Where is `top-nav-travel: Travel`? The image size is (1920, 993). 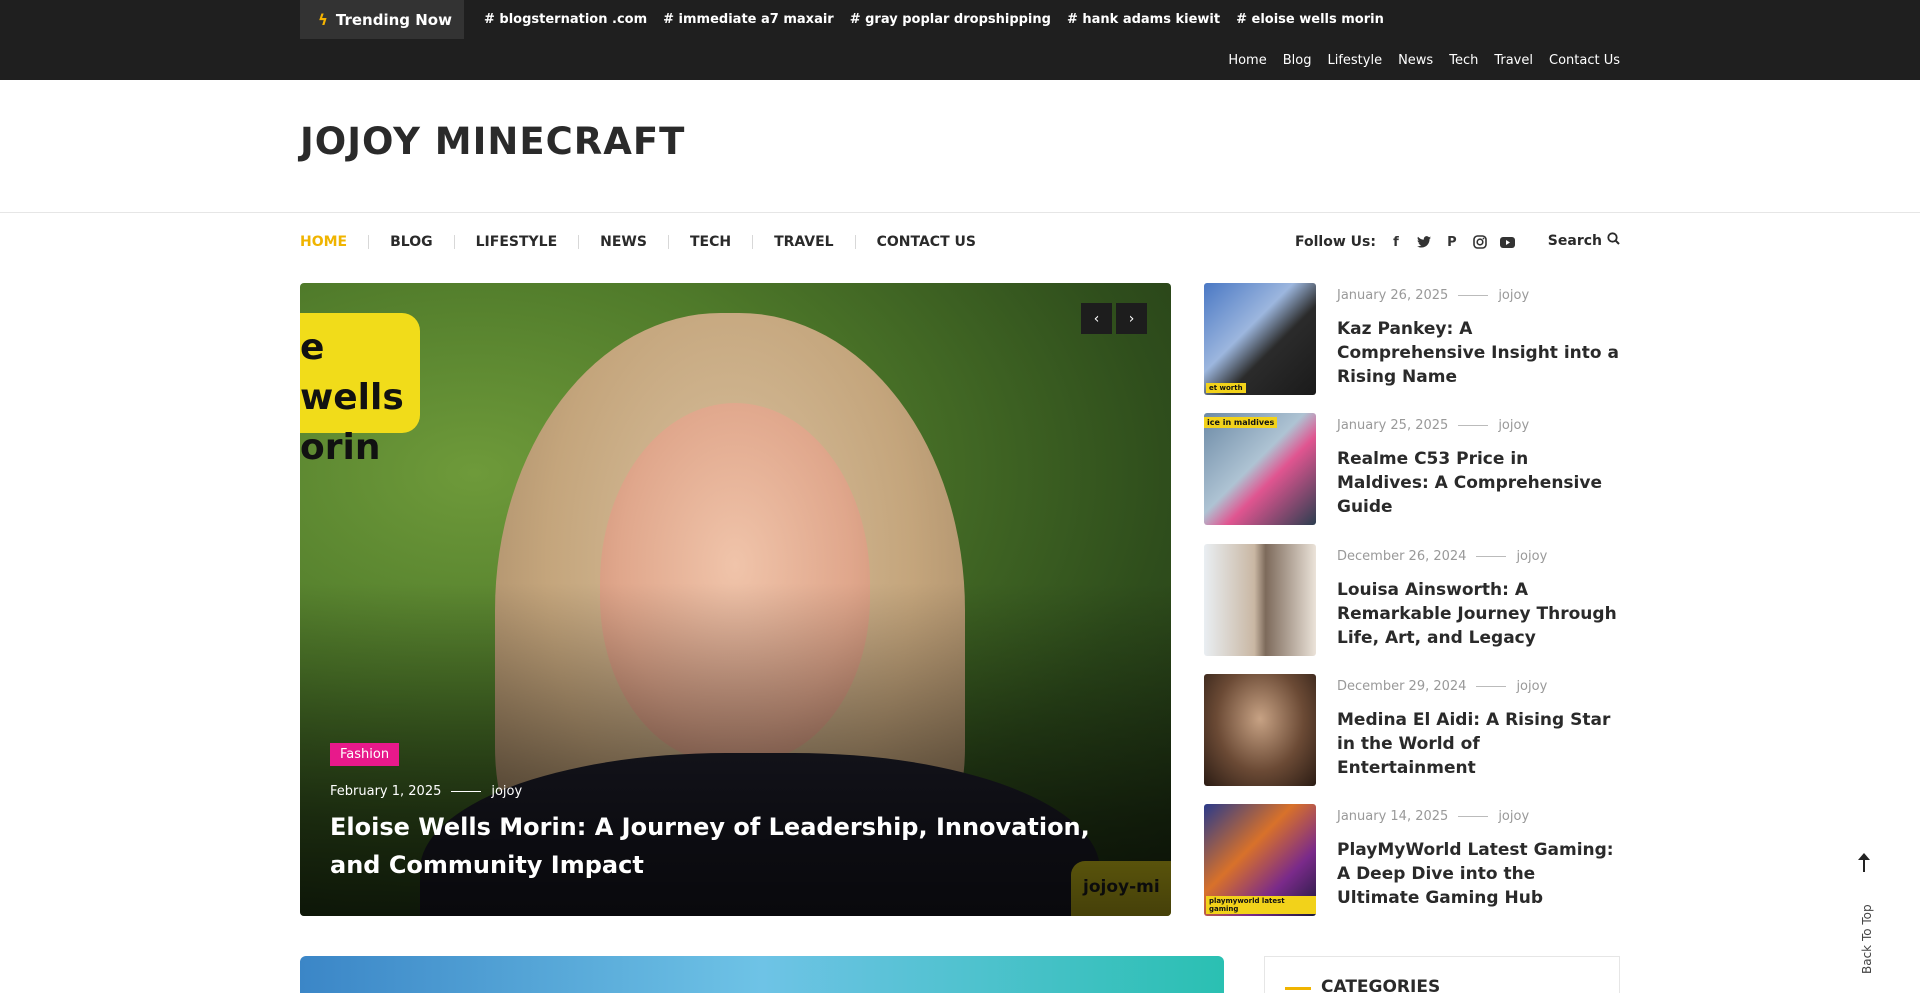 top-nav-travel: Travel is located at coordinates (1513, 60).